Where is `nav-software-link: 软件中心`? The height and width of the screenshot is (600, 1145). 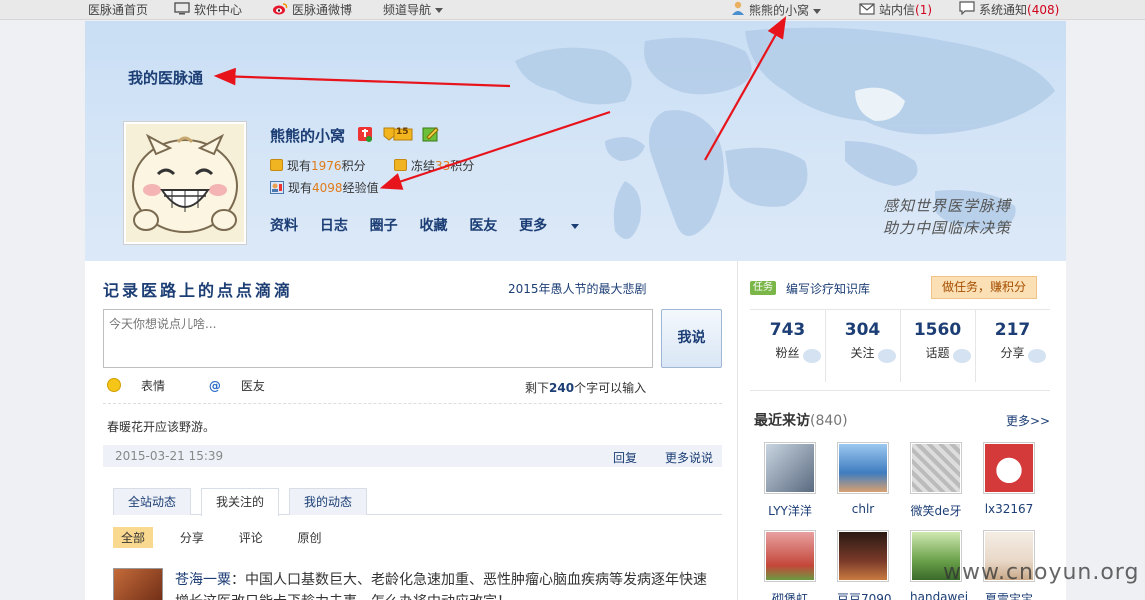 nav-software-link: 软件中心 is located at coordinates (208, 10).